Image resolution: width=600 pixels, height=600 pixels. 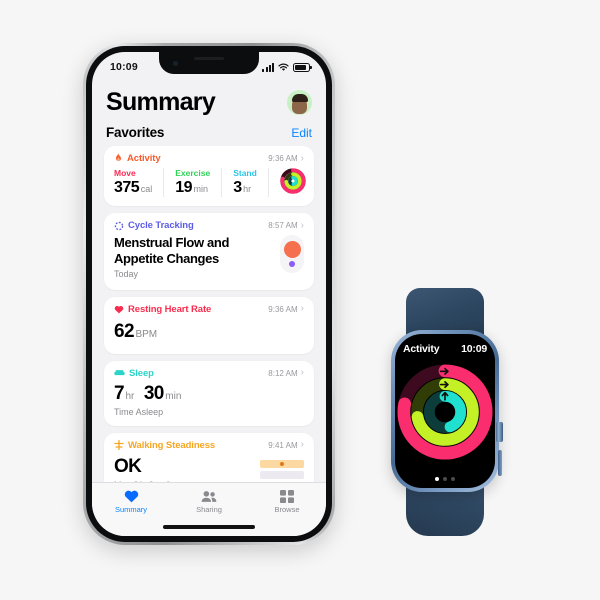 I want to click on bed-icon, so click(x=119, y=373).